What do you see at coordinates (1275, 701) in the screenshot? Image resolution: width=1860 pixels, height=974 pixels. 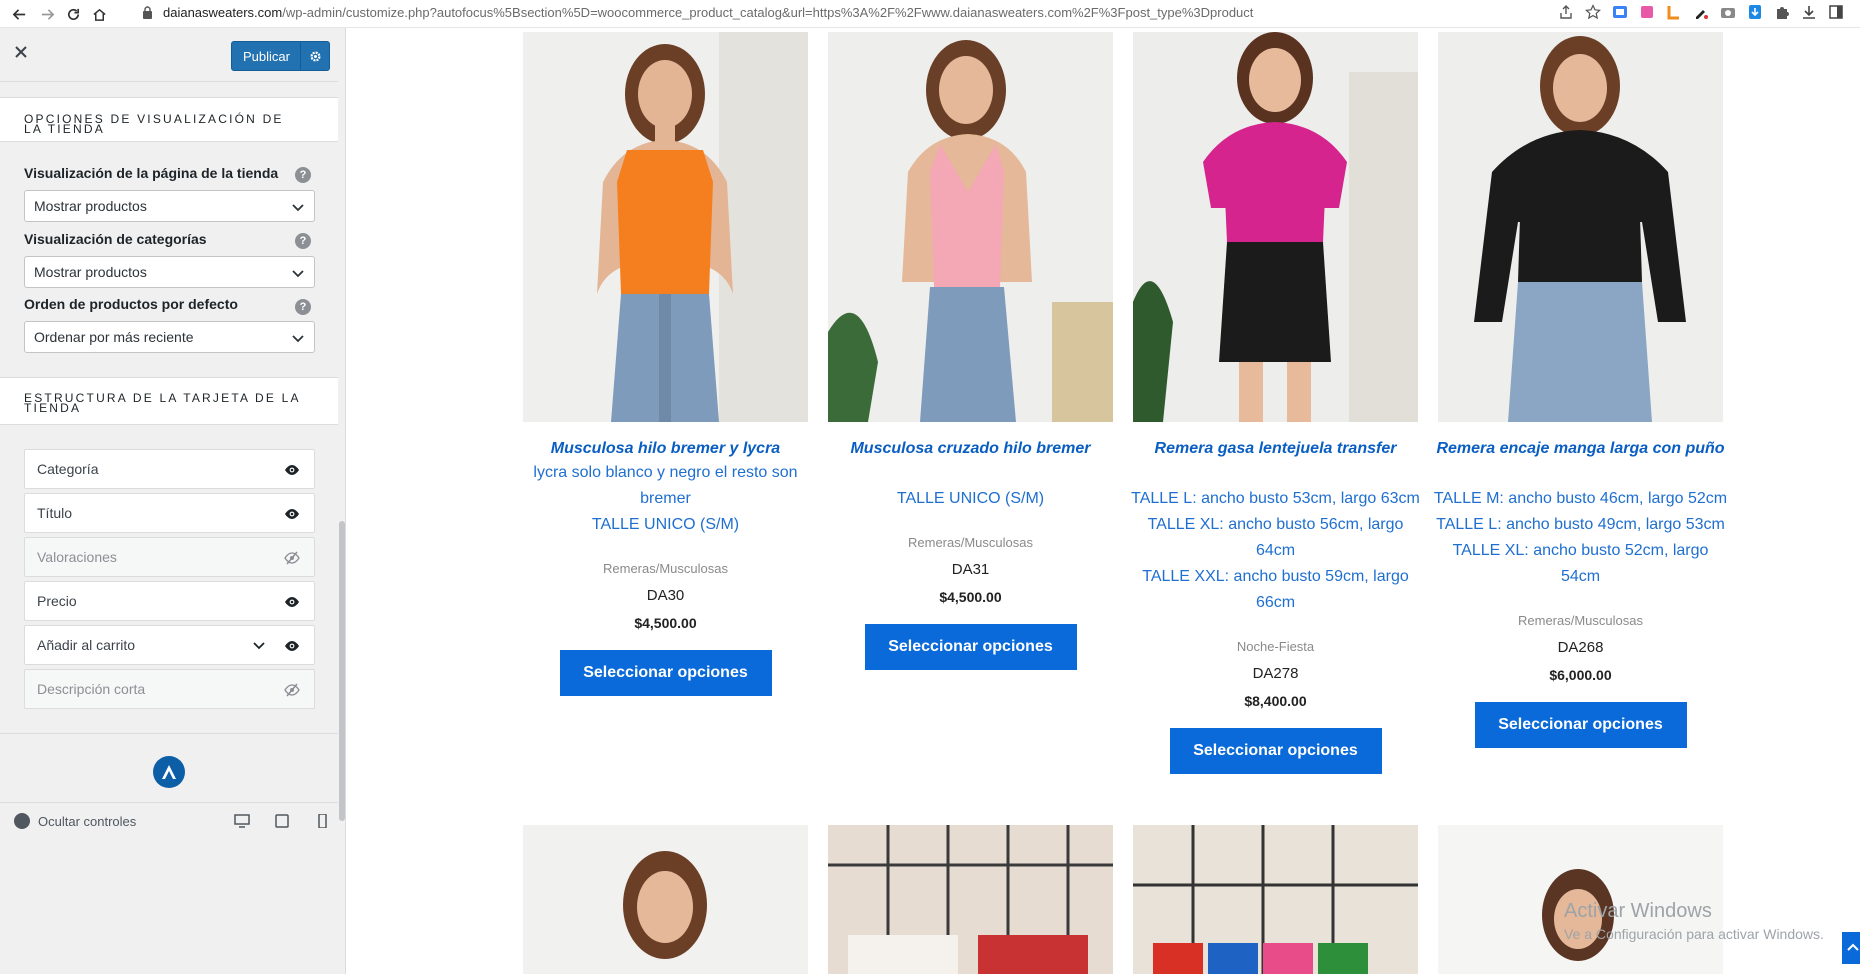 I see `product-price: $8,400.00` at bounding box center [1275, 701].